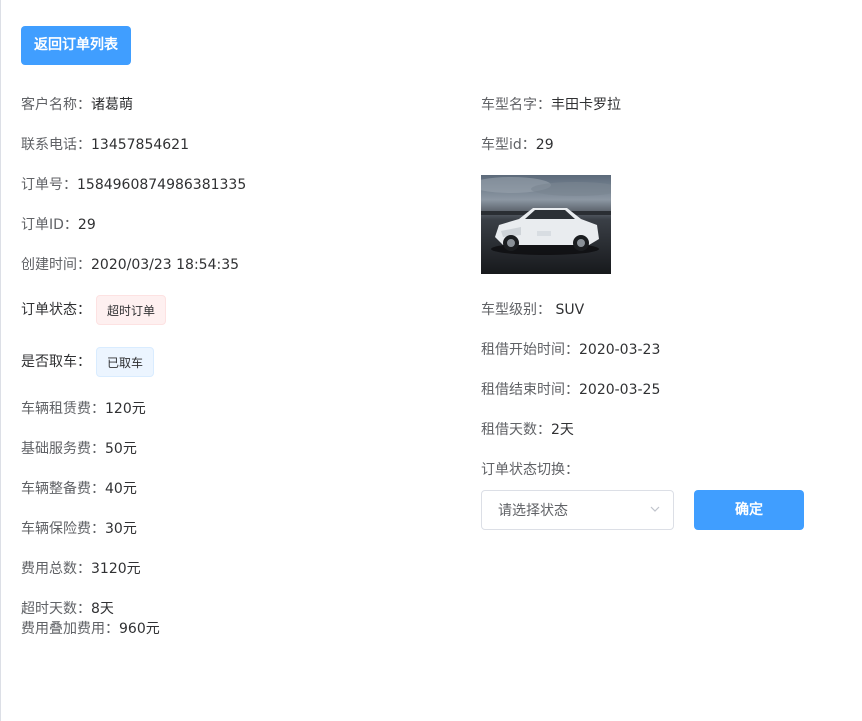 The width and height of the screenshot is (862, 721). Describe the element at coordinates (516, 310) in the screenshot. I see `car-level-label: 车型级别：` at that location.